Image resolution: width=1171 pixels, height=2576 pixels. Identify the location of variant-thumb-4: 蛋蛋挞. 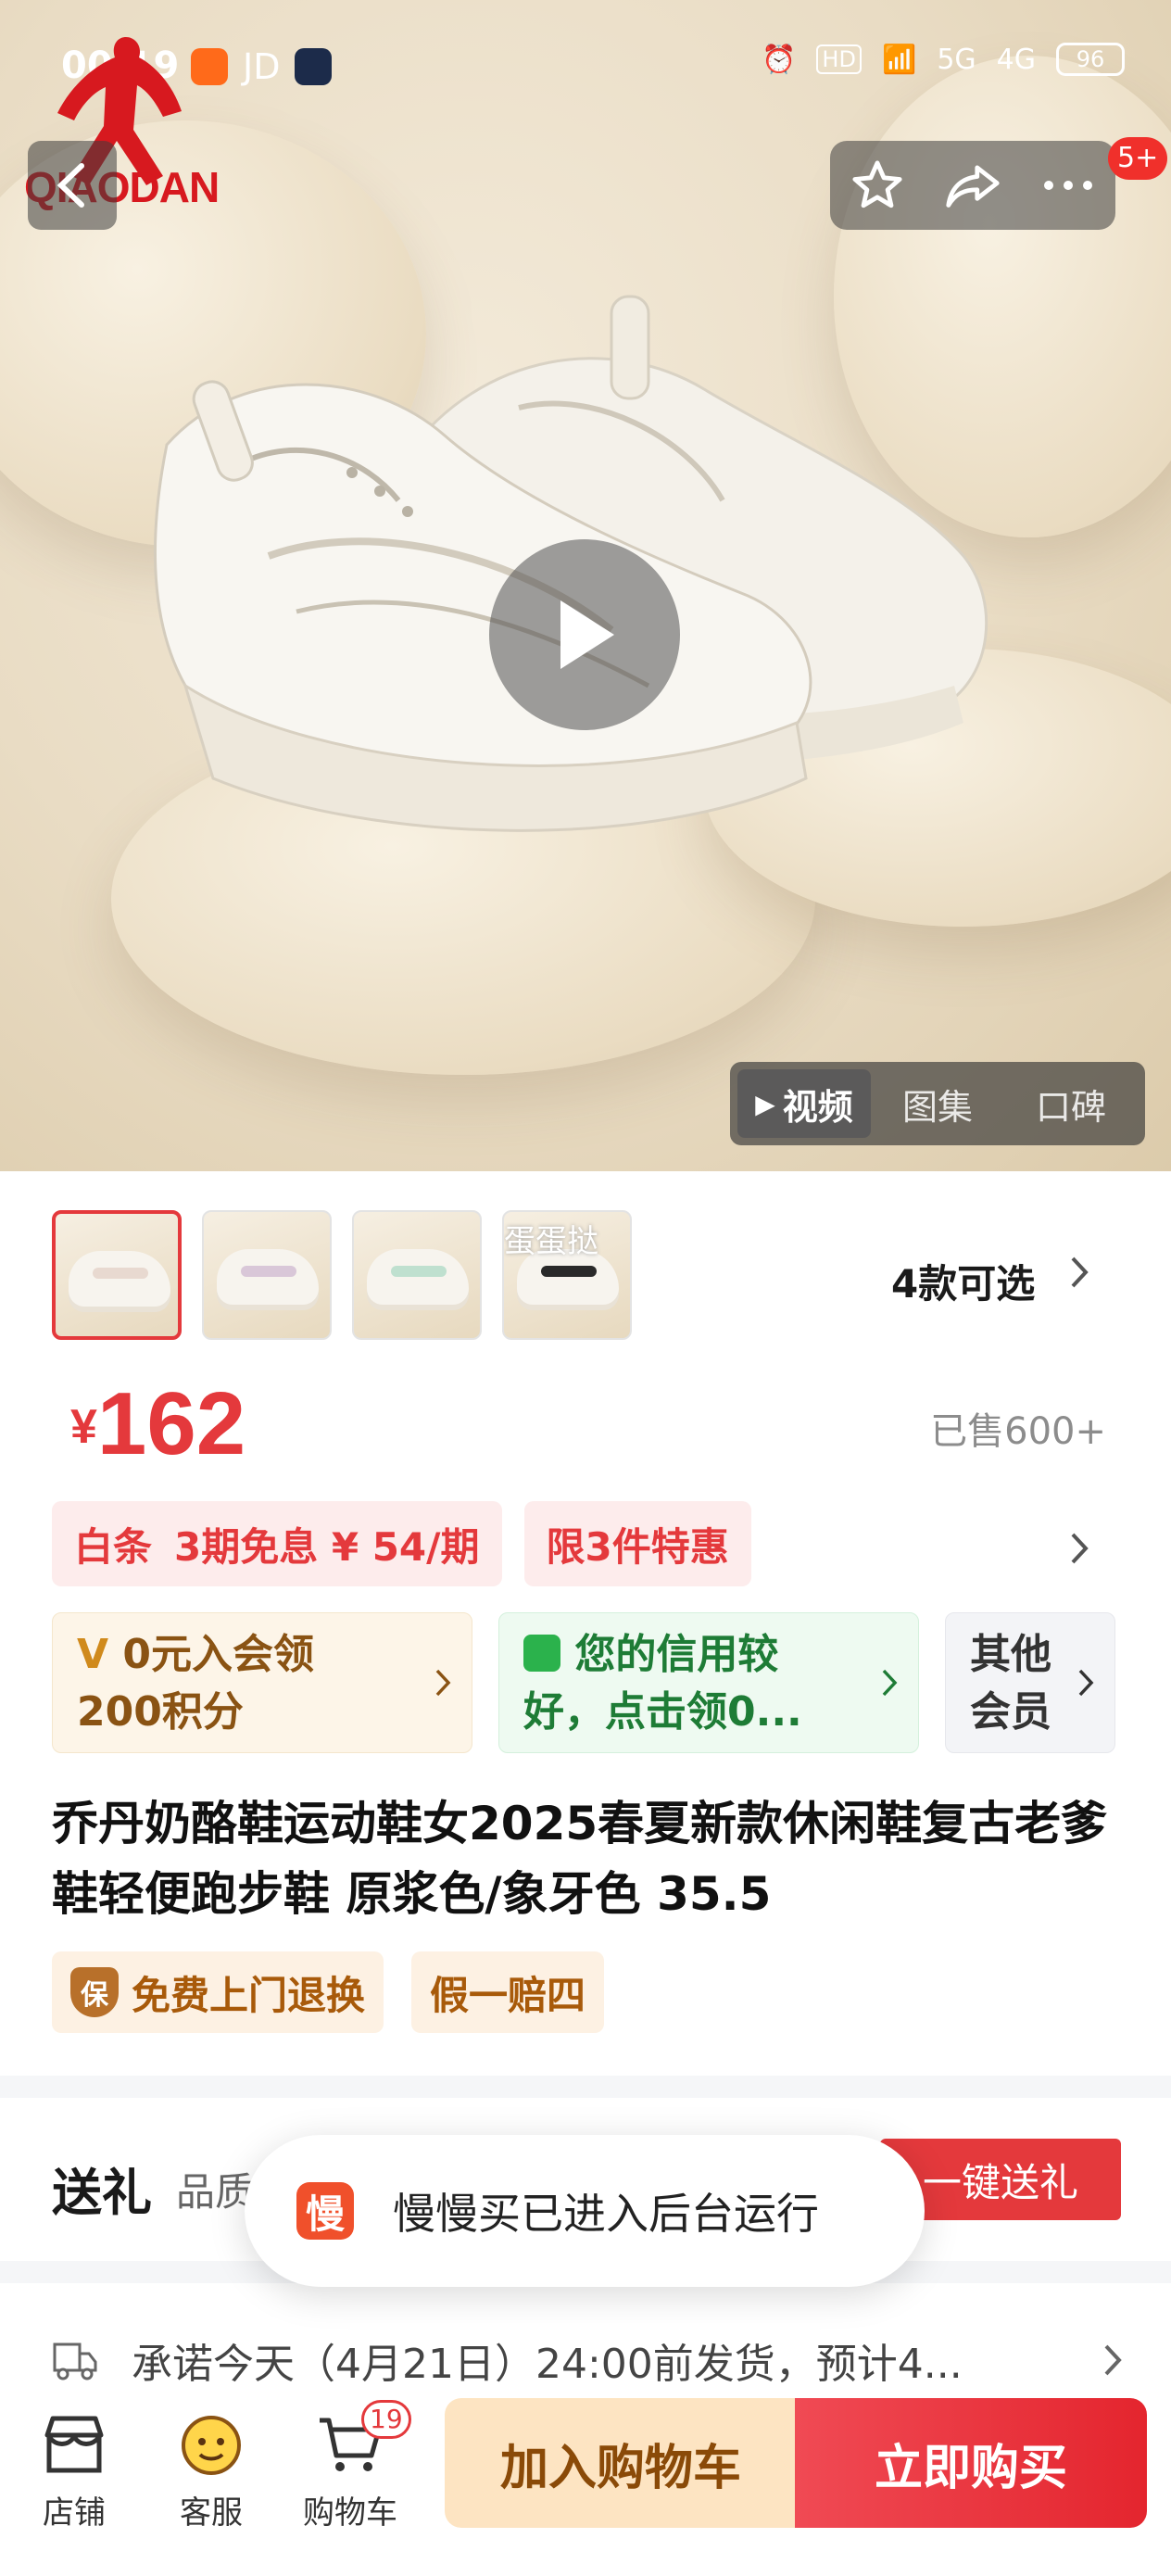
(567, 1275).